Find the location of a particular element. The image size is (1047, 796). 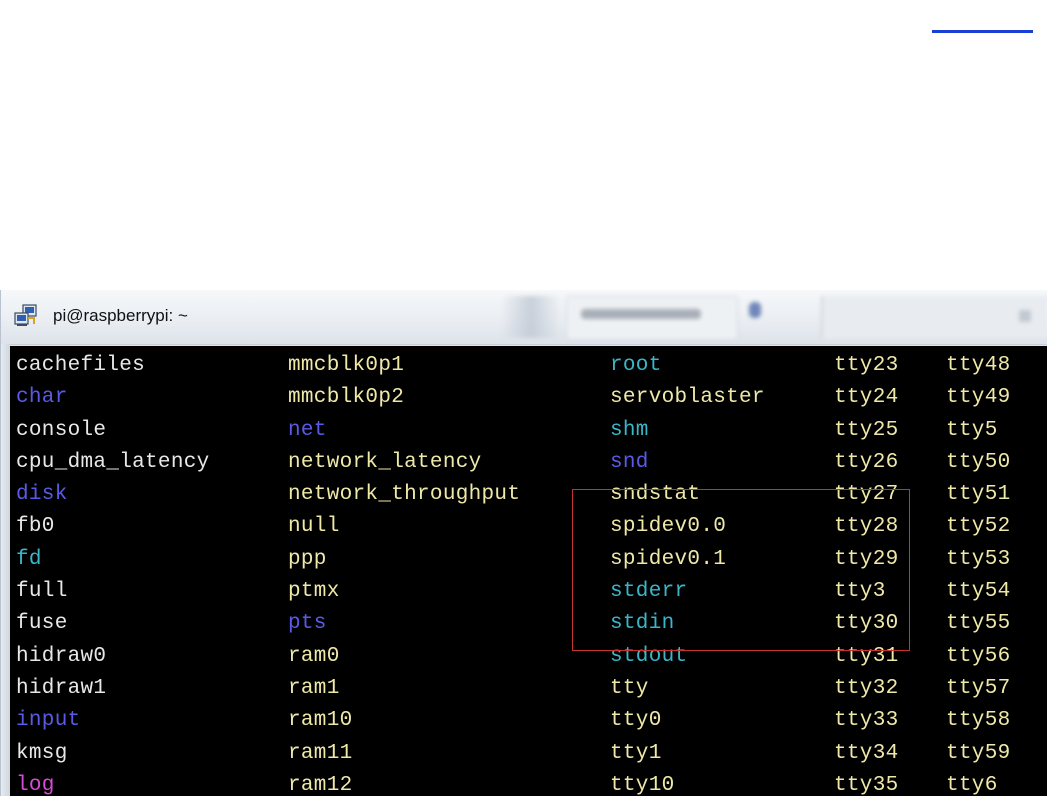

device-entry: tty1 is located at coordinates (636, 753).